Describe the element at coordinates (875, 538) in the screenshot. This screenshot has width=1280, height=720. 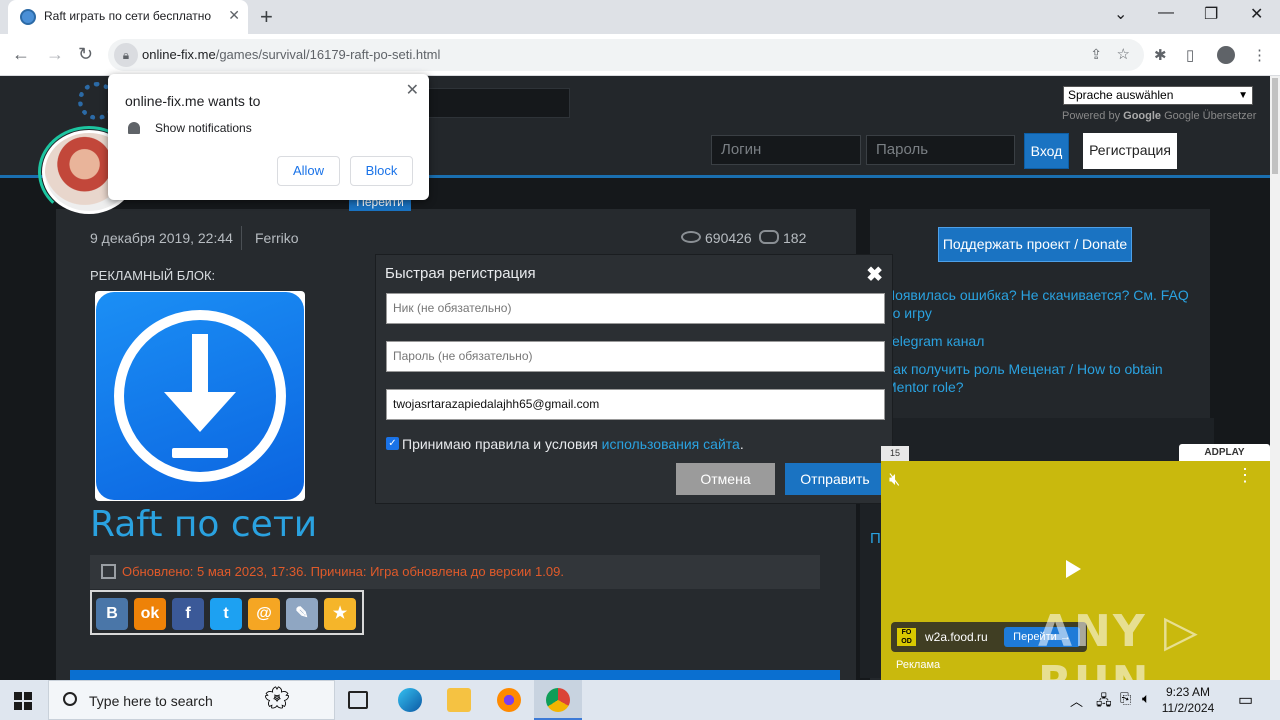
I see `sidebar-section-title: П` at that location.